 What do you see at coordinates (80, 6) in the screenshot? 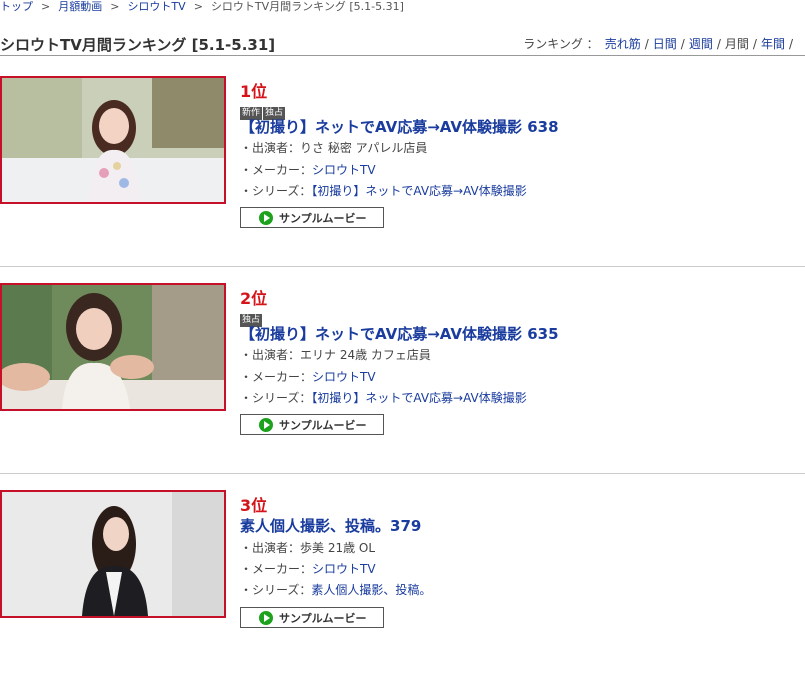
I see `breadcrumb-link-monthly-video: 月額動画` at bounding box center [80, 6].